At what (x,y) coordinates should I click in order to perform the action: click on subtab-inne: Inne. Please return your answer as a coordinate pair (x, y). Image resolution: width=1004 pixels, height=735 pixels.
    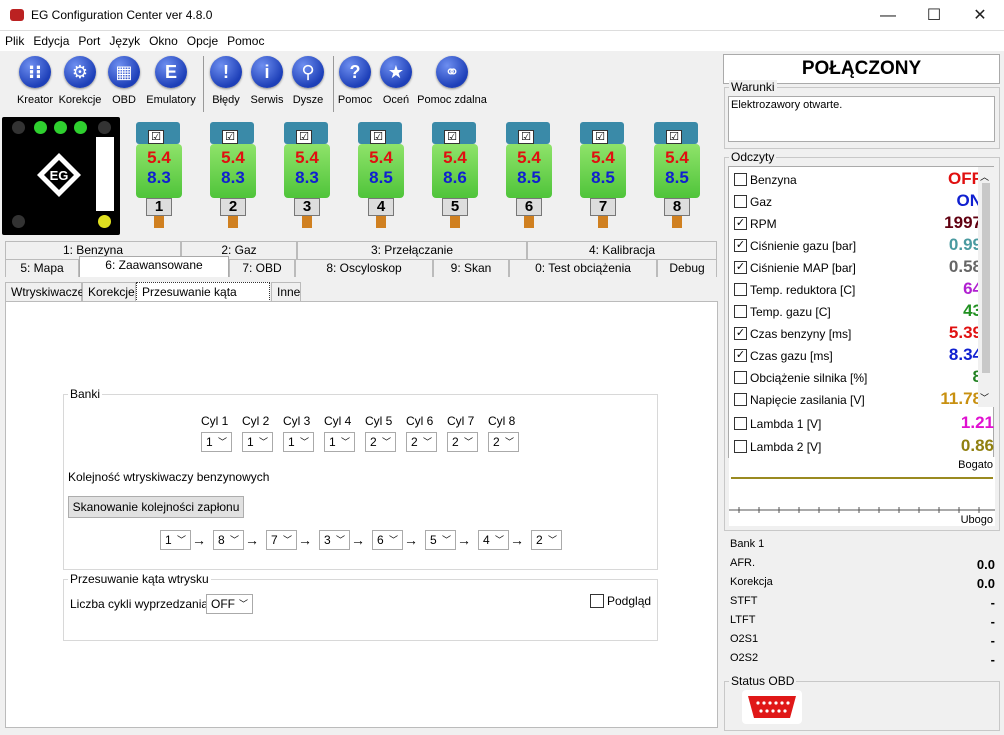
    Looking at the image, I should click on (286, 292).